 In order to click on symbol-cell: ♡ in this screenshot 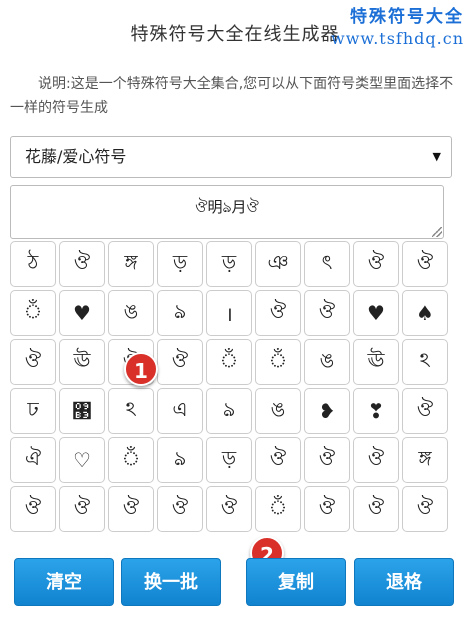, I will do `click(82, 460)`.